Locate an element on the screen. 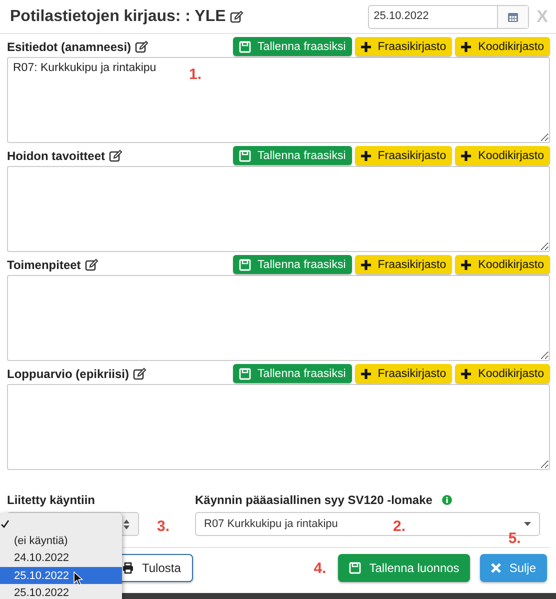 The height and width of the screenshot is (599, 556). close-icon is located at coordinates (496, 568).